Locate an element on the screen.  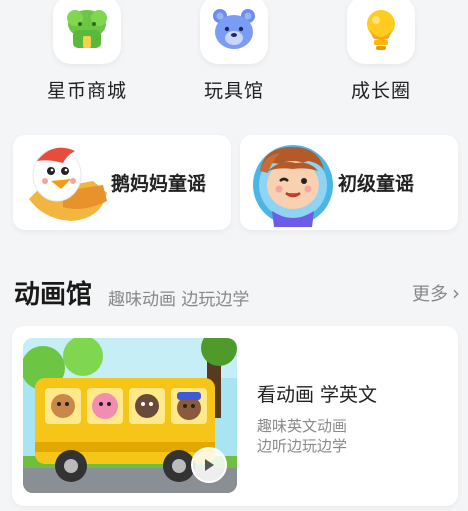
more-button: 更多 › is located at coordinates (436, 293).